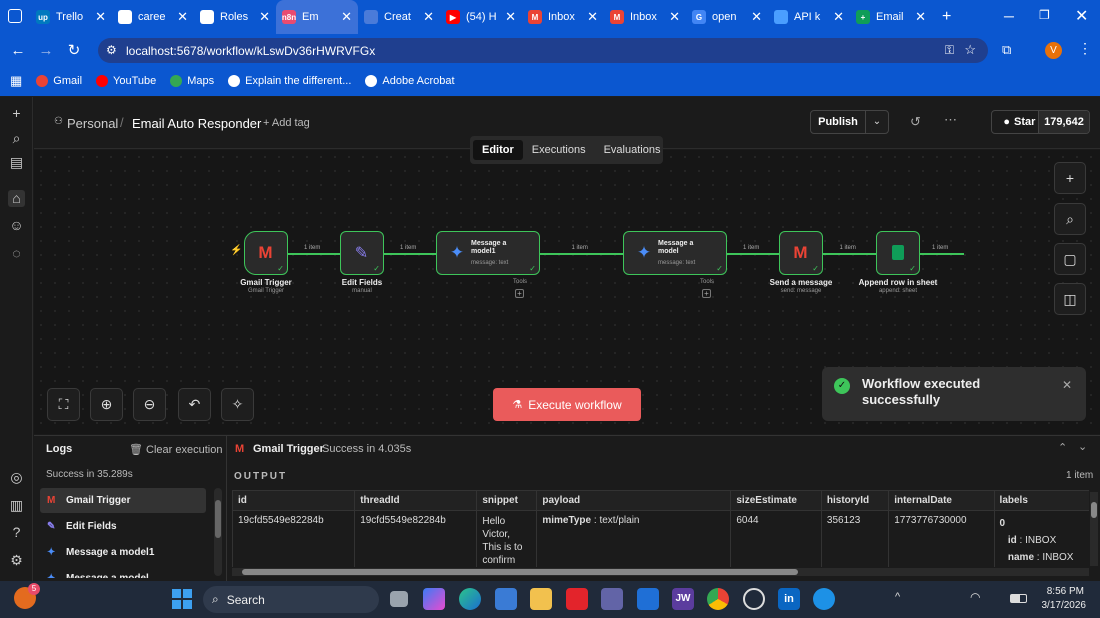 The image size is (1100, 618). Describe the element at coordinates (182, 599) in the screenshot. I see `start-icon` at that location.